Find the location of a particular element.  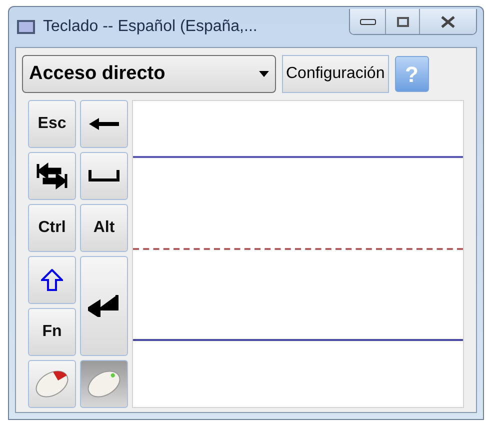

enter-arrow-icon is located at coordinates (104, 306).